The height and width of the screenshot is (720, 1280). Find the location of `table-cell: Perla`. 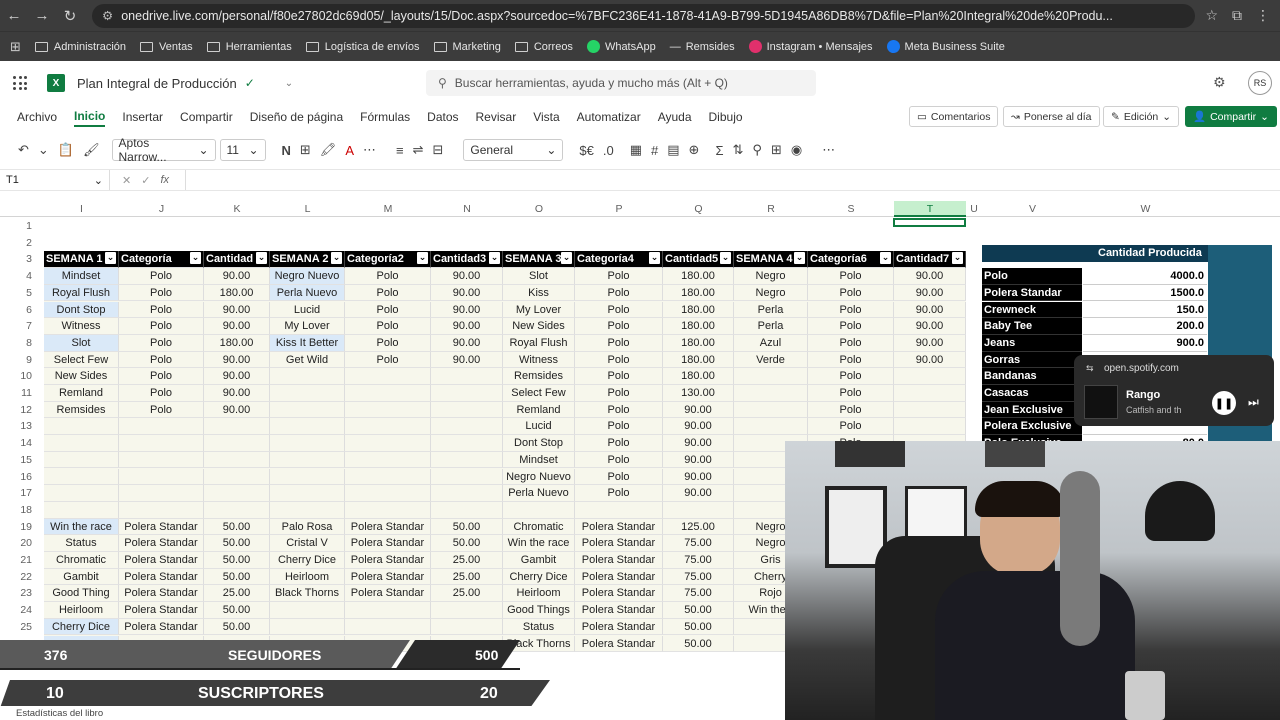

table-cell: Perla is located at coordinates (771, 310).